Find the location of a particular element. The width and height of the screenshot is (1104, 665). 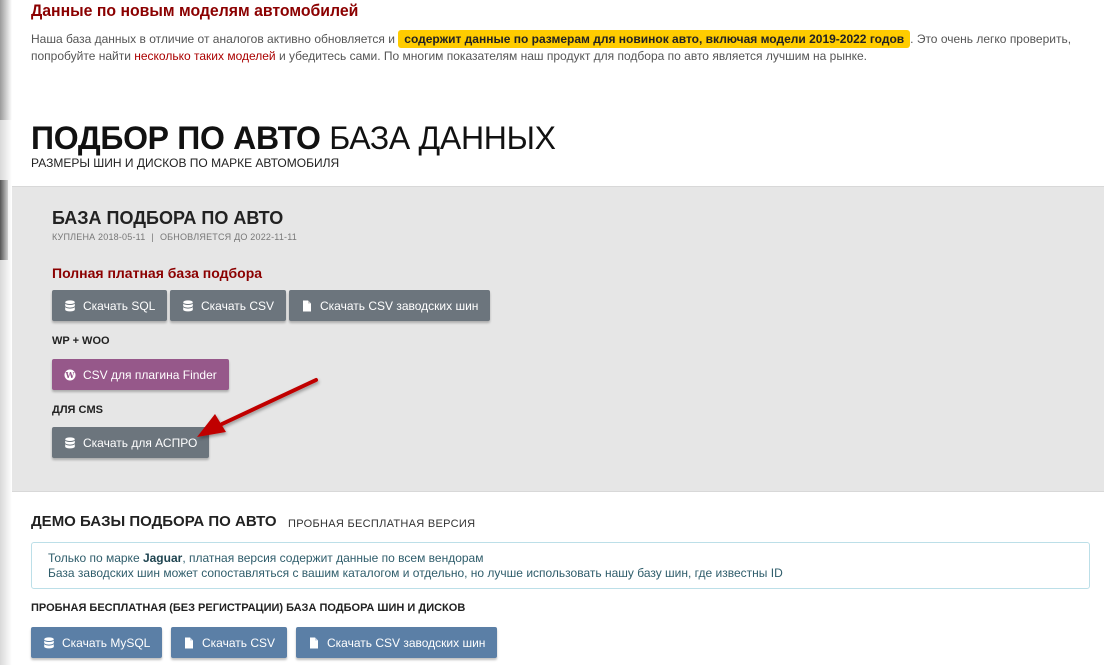

svg-text: W is located at coordinates (70, 375).